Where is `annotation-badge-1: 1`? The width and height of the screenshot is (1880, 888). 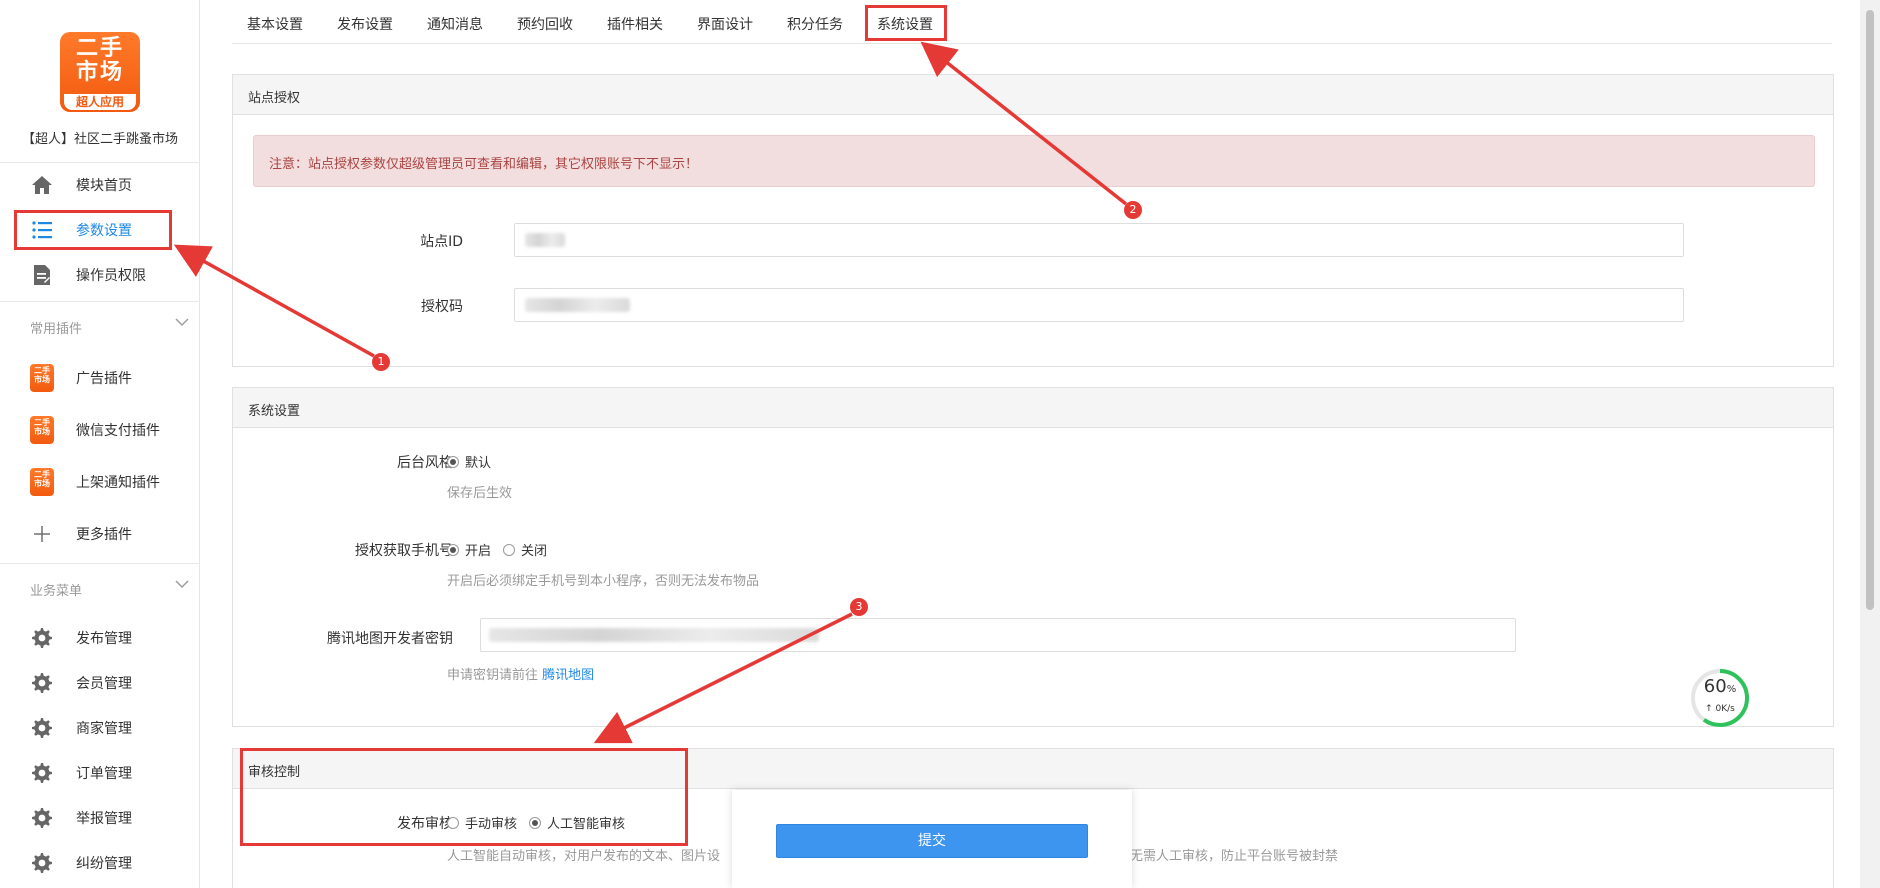
annotation-badge-1: 1 is located at coordinates (381, 362).